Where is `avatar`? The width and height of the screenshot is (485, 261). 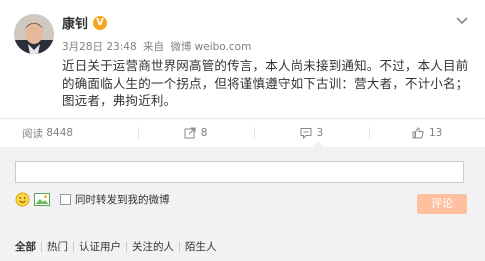
avatar is located at coordinates (34, 34).